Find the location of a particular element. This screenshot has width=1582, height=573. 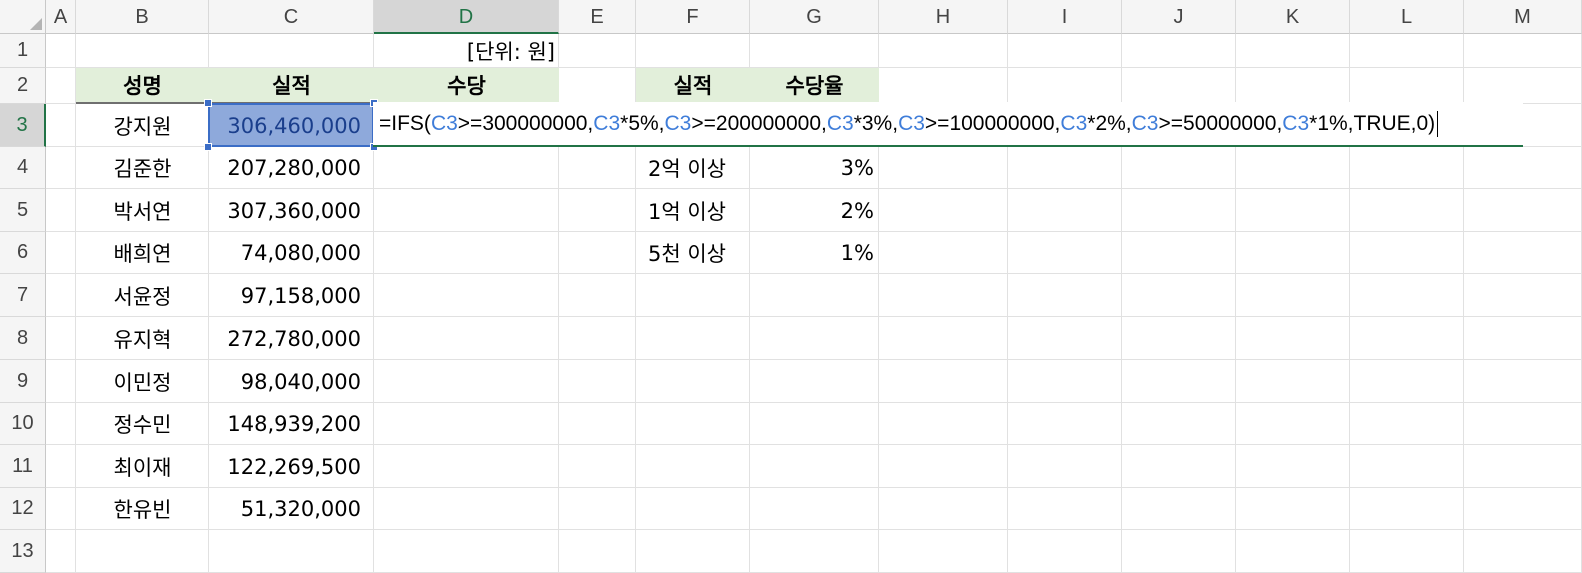

cell-performance: 207,280,000 is located at coordinates (291, 168).